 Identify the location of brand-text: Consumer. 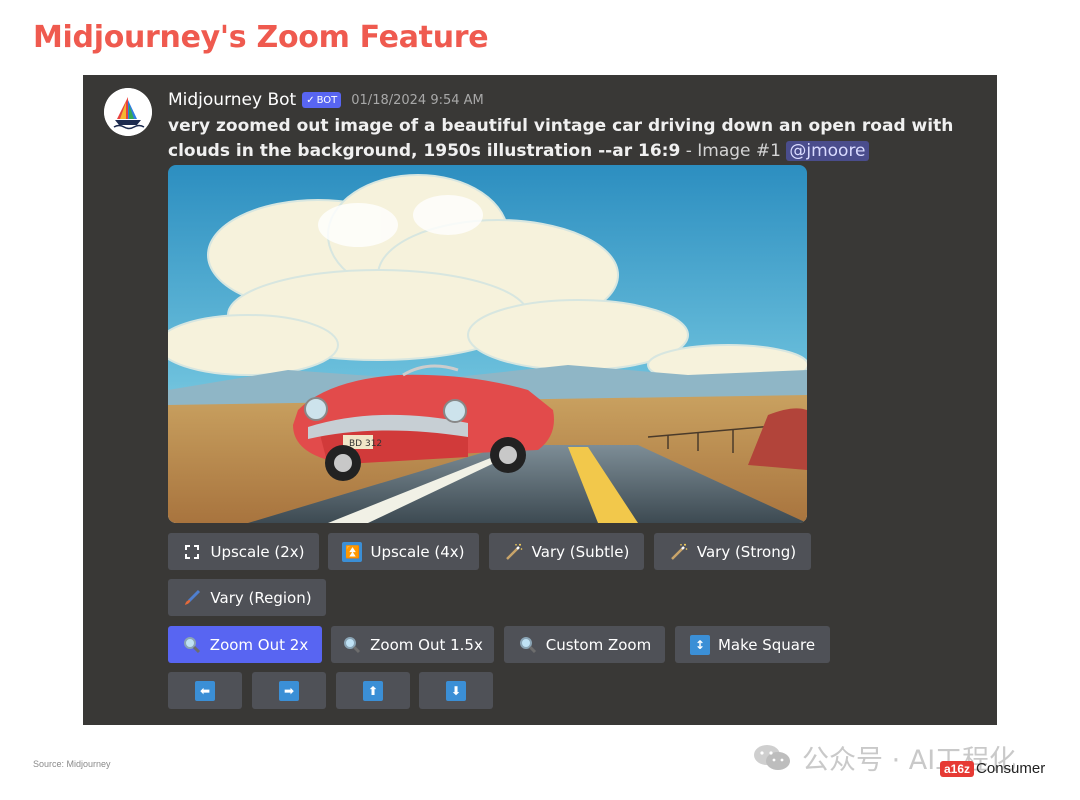
(1011, 768).